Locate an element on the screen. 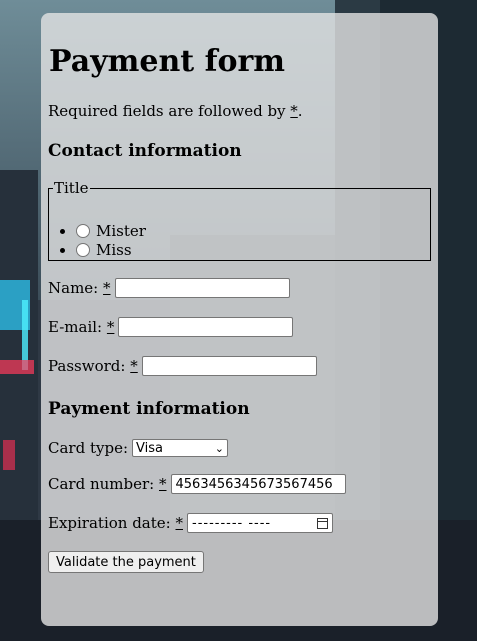  card-number-label: Card number: * is located at coordinates (107, 484).